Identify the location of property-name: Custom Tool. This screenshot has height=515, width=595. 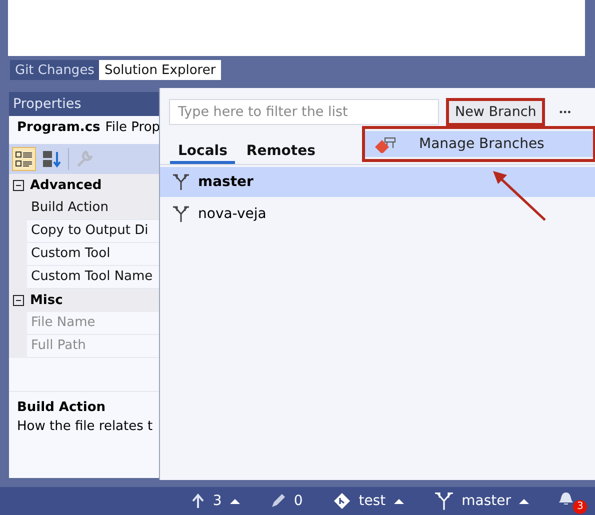
(93, 254).